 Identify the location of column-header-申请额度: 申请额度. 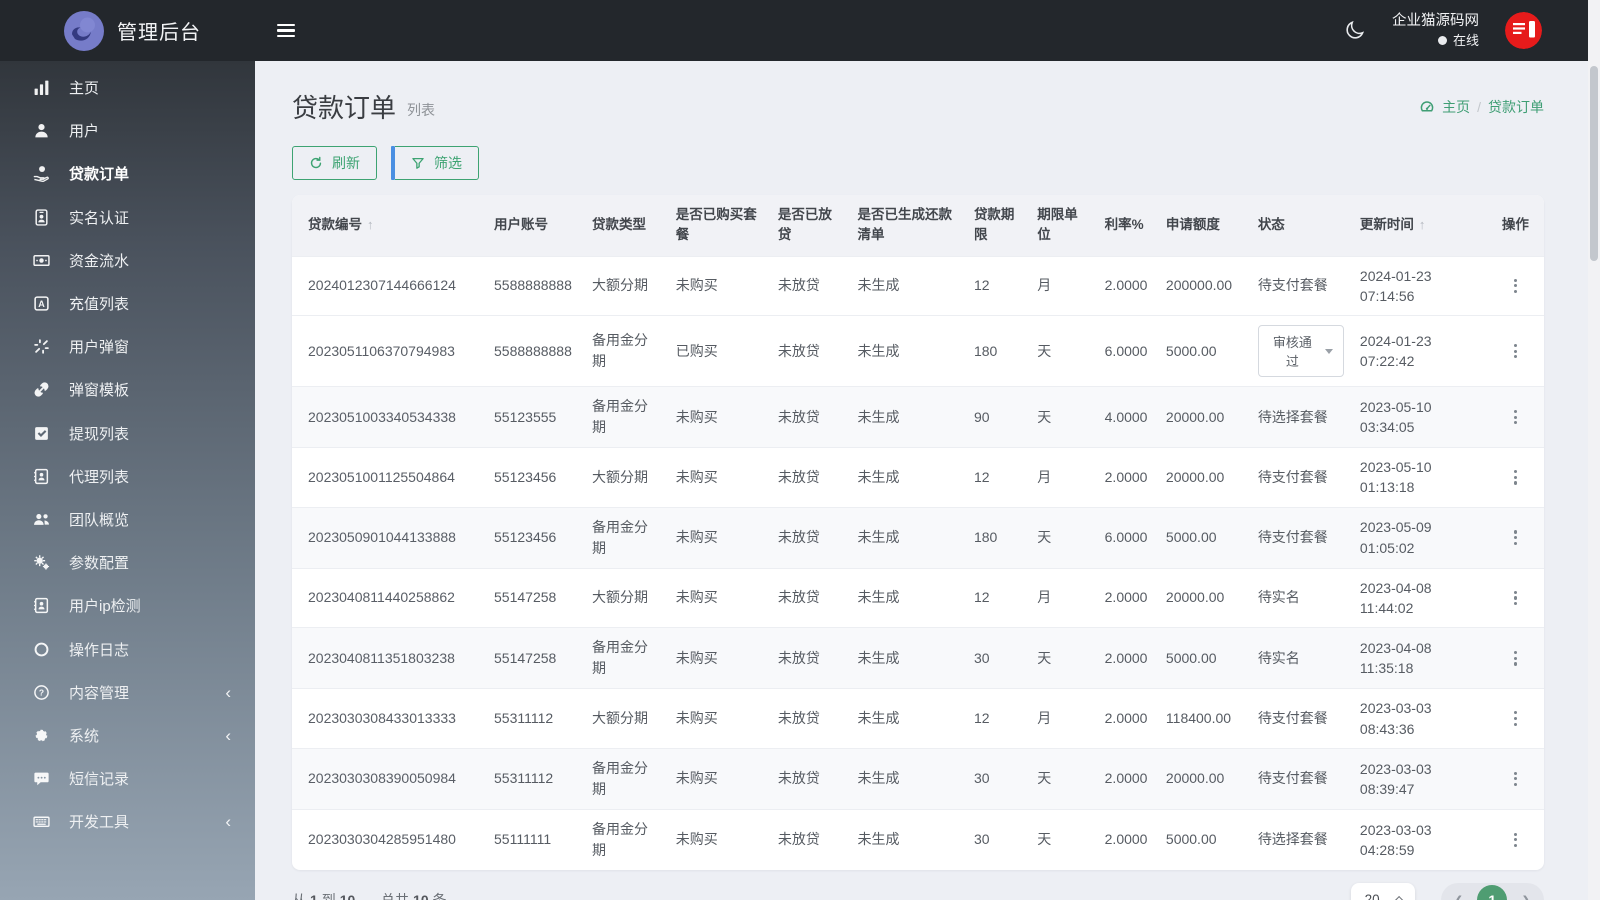
(1203, 225).